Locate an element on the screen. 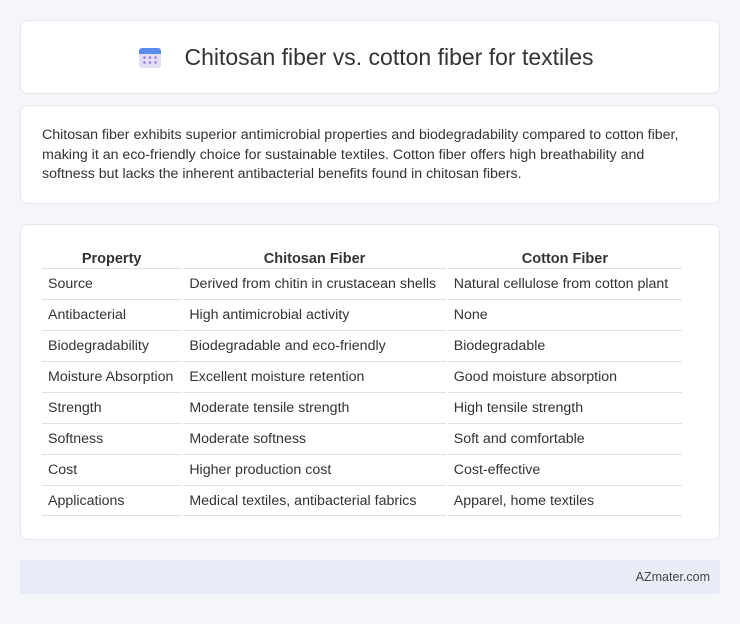 The width and height of the screenshot is (740, 624). cell-property: Antibacterial is located at coordinates (112, 314).